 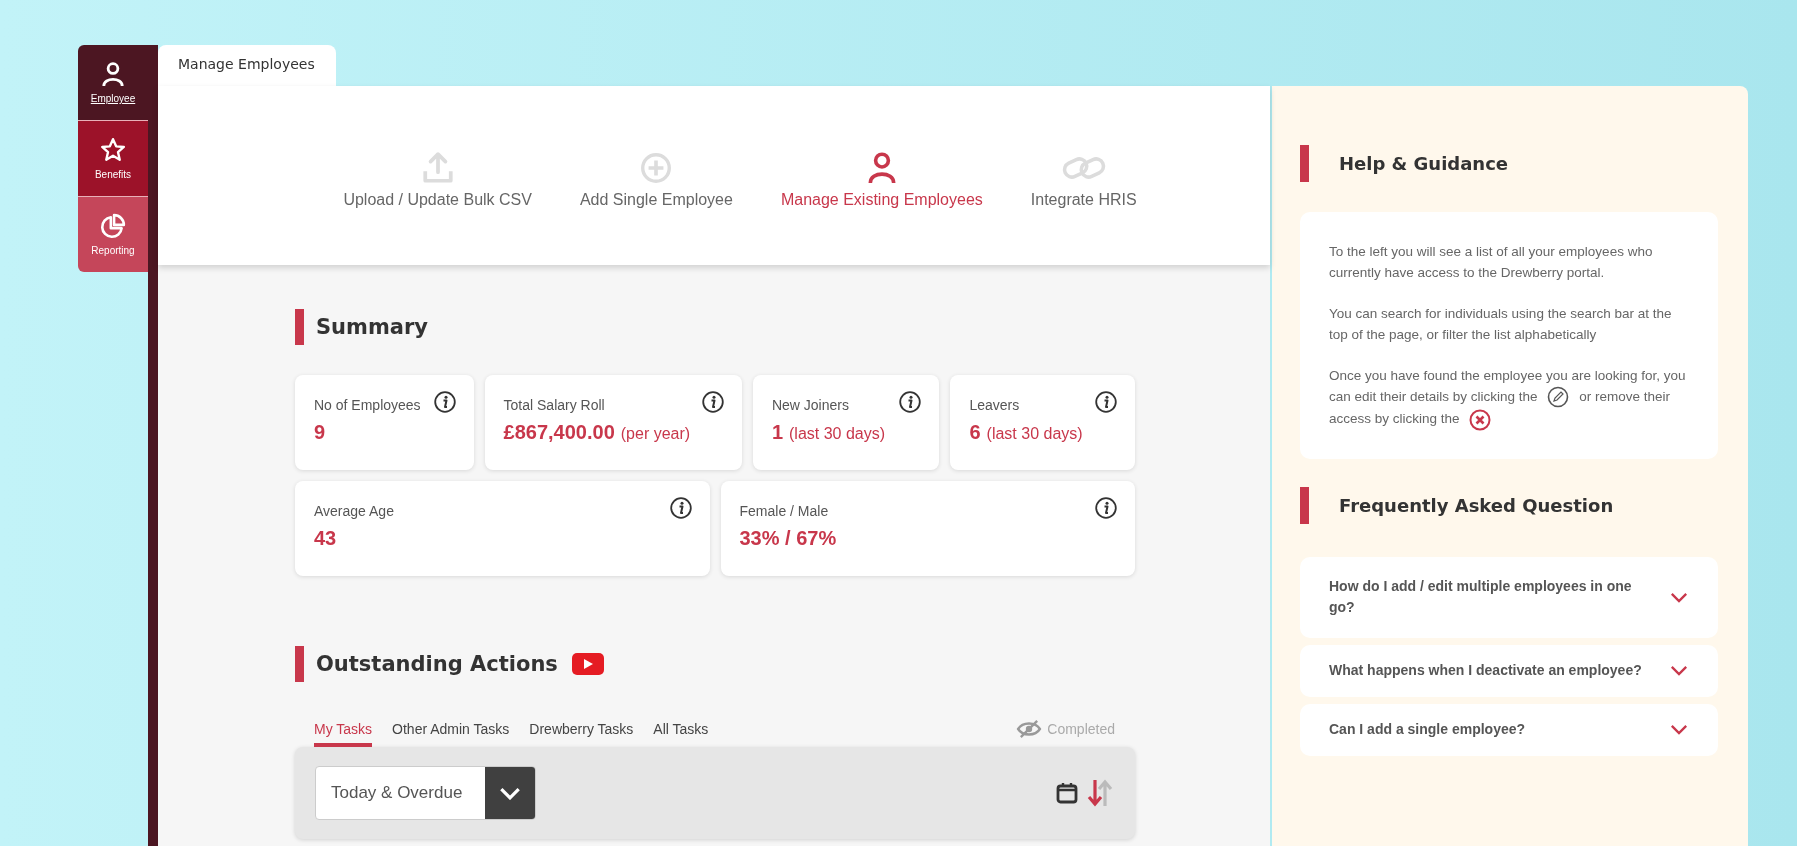 I want to click on stat-value: 6, so click(x=975, y=432).